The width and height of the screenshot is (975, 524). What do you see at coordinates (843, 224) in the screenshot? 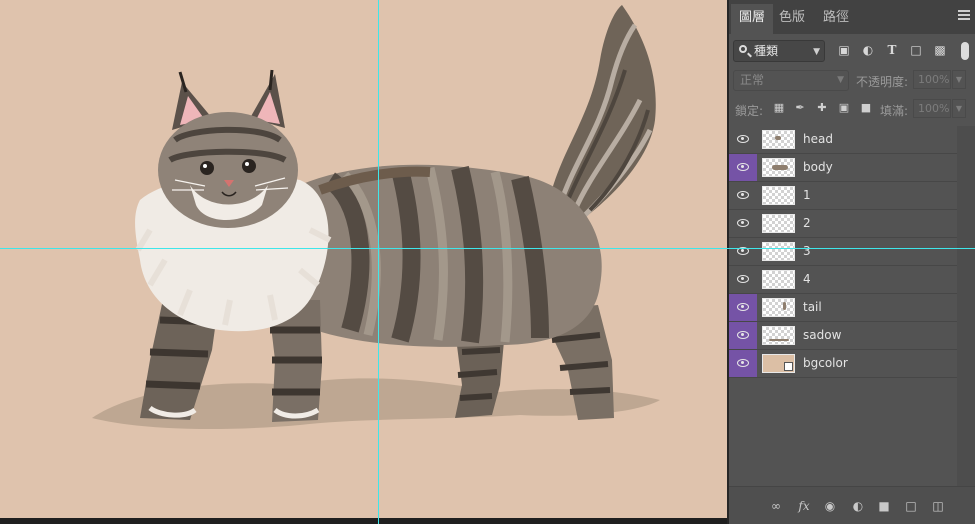
I see `layer-row-2: 2` at bounding box center [843, 224].